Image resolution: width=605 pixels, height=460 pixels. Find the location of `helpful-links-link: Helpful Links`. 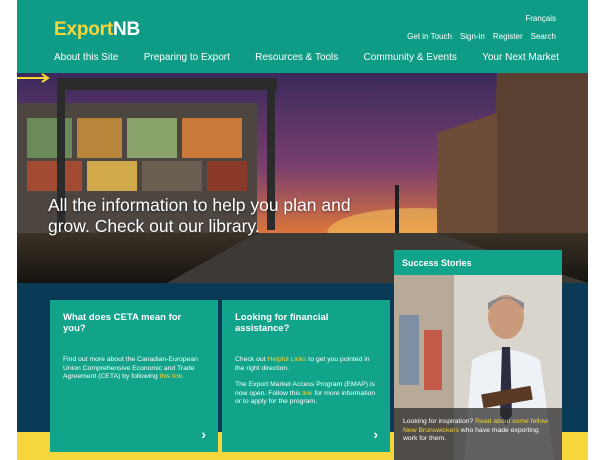

helpful-links-link: Helpful Links is located at coordinates (287, 359).